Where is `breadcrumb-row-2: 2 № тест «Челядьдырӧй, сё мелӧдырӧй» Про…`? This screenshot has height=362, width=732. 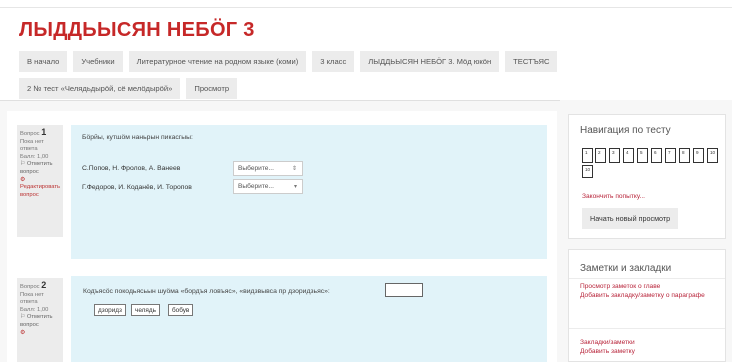 breadcrumb-row-2: 2 № тест «Челядьдырӧй, сё мелӧдырӧй» Про… is located at coordinates (299, 88).